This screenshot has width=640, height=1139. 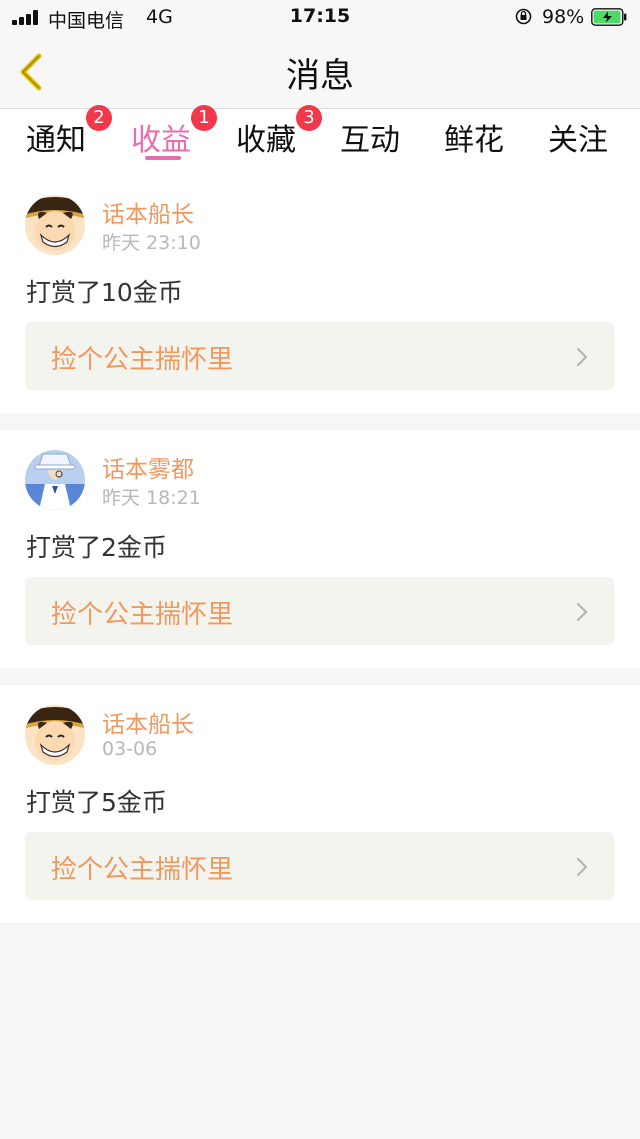 What do you see at coordinates (99, 118) in the screenshot?
I see `unread-badge: 2` at bounding box center [99, 118].